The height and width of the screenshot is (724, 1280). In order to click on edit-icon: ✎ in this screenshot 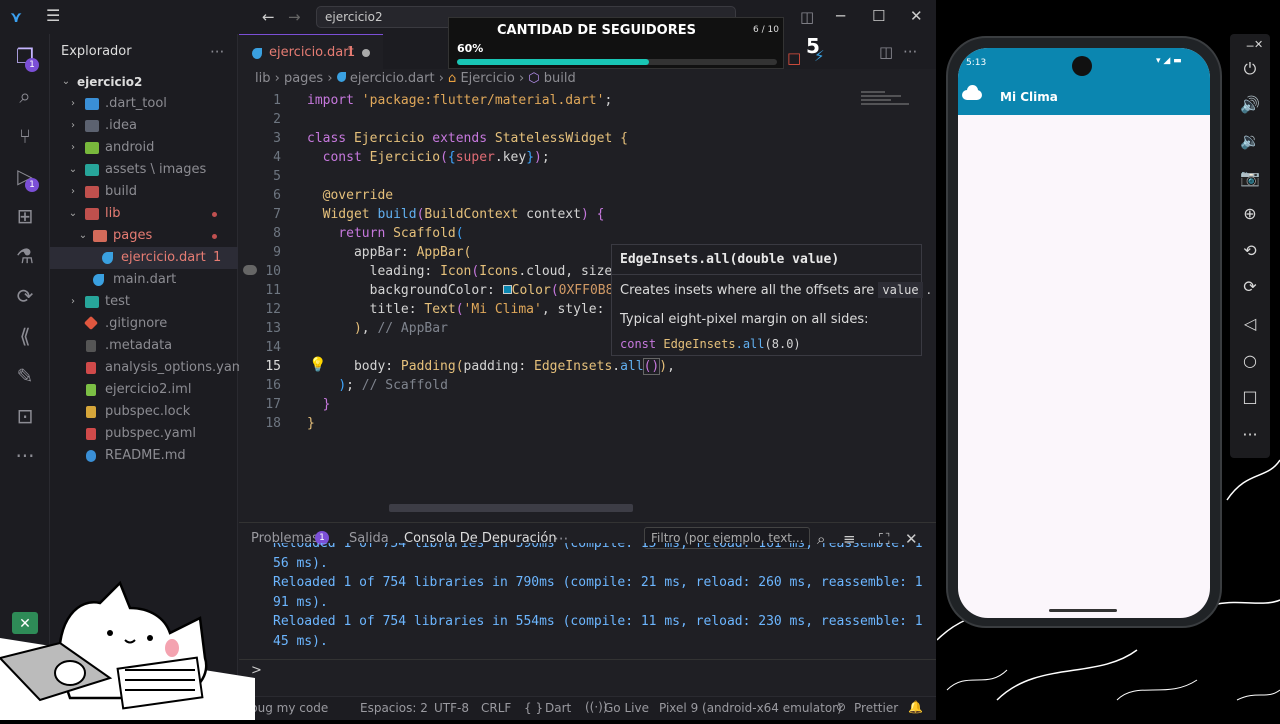, I will do `click(25, 376)`.